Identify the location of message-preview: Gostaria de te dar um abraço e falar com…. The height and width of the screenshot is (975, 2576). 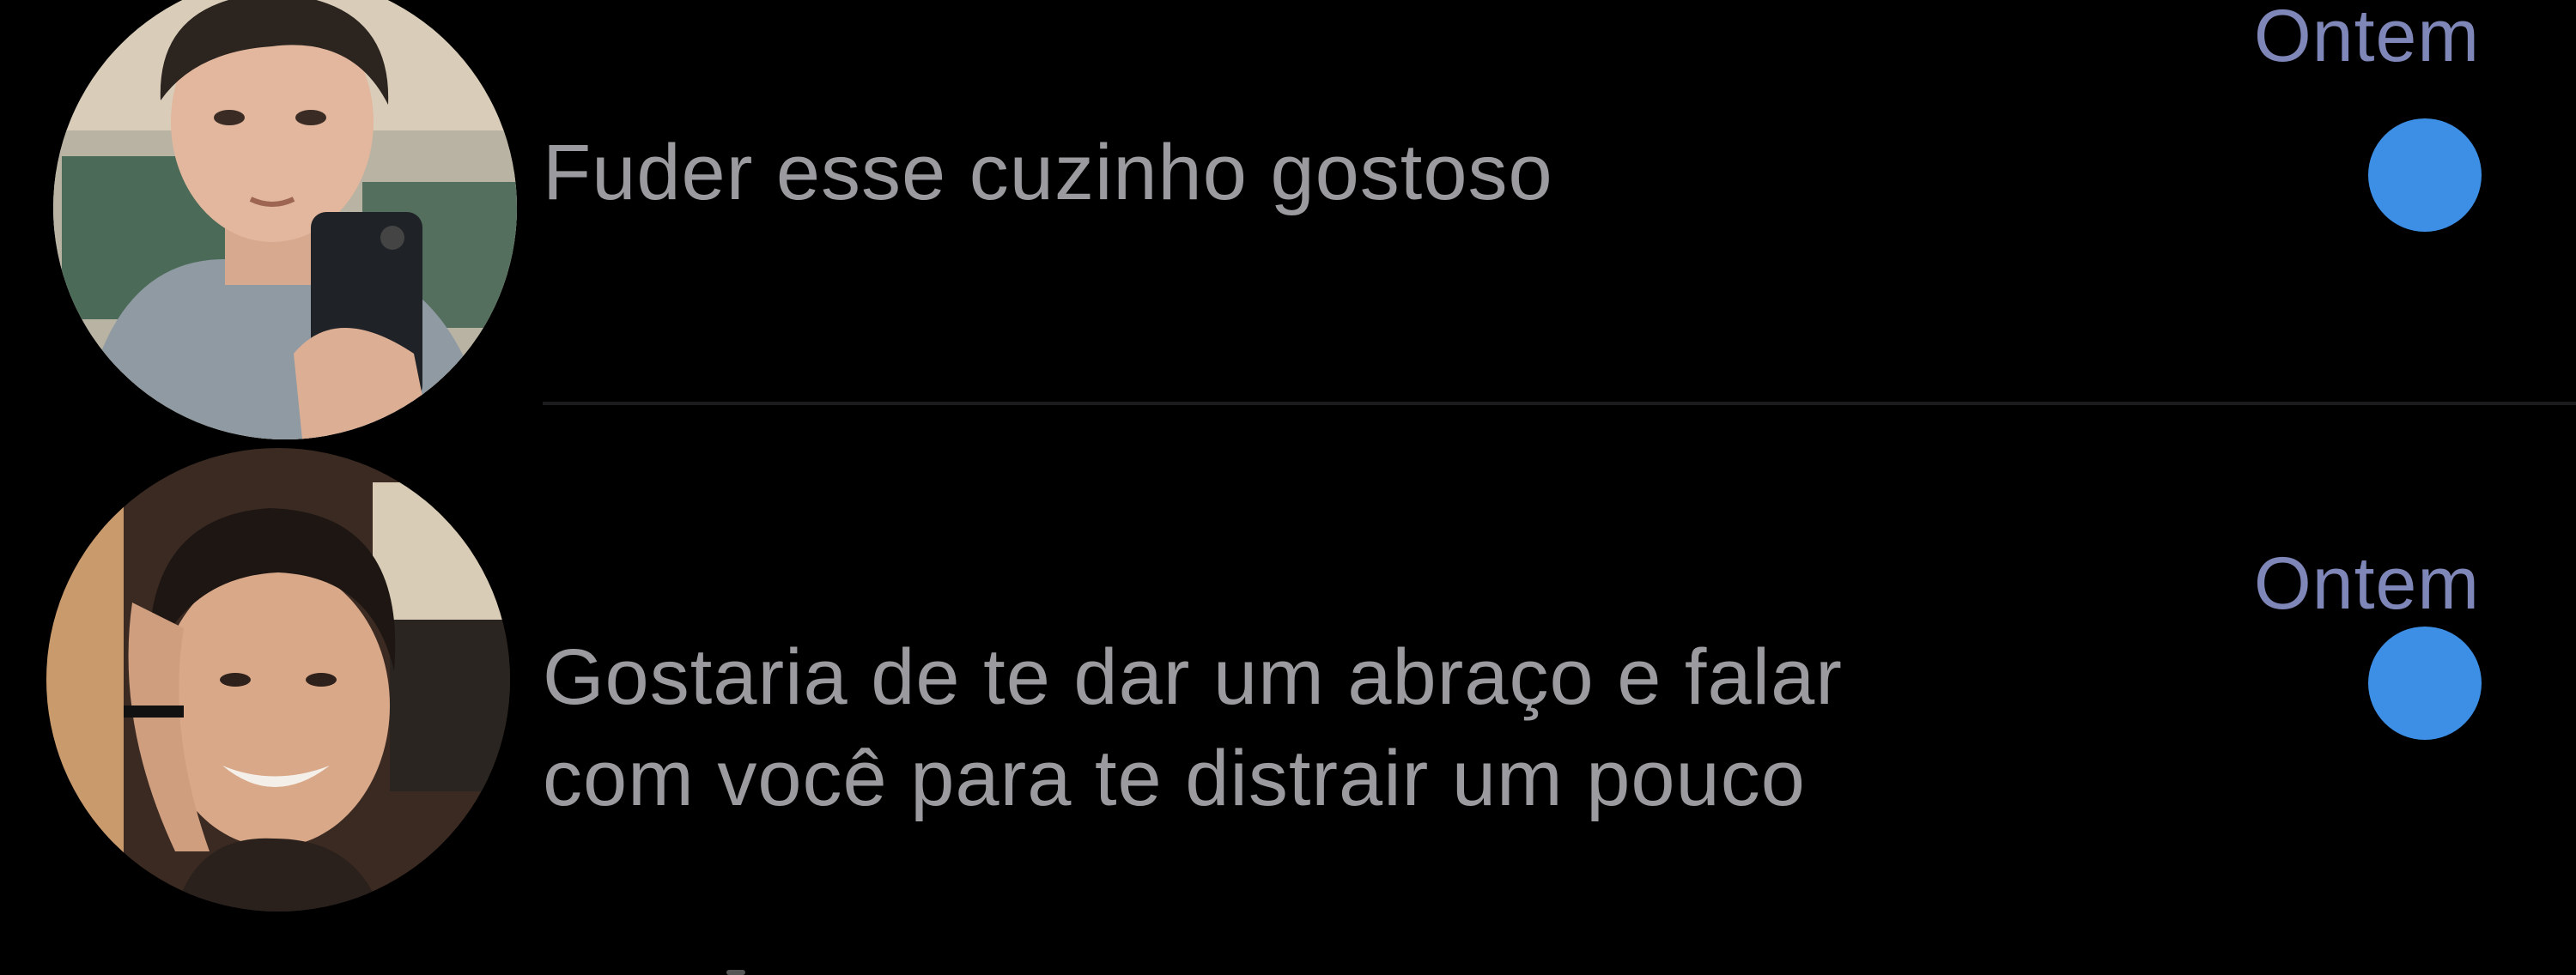
(1193, 728).